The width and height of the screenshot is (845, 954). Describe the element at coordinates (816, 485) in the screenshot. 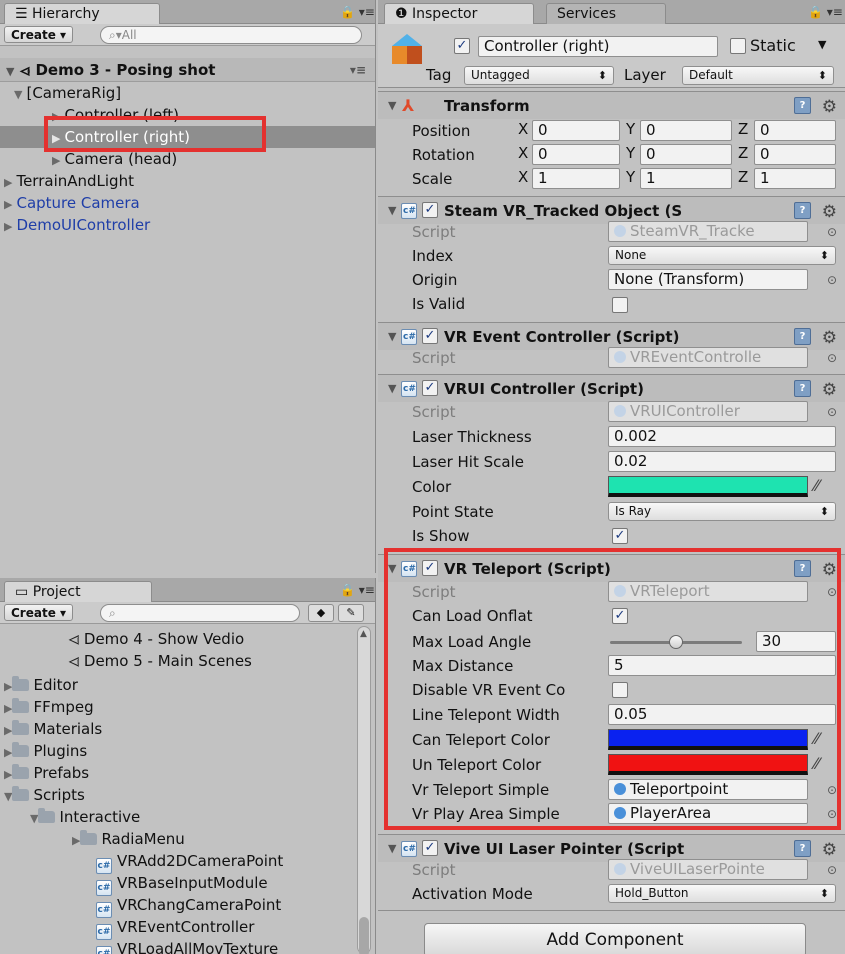

I see `eyedropper-icon: ⁄⁄` at that location.